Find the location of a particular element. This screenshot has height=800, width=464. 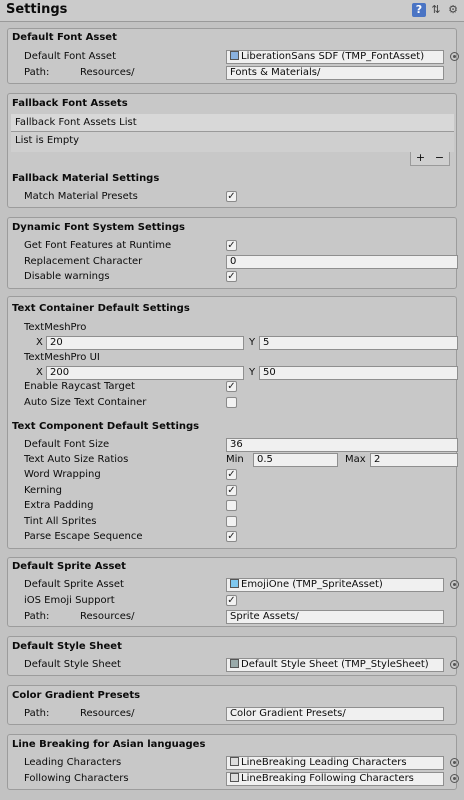

sprite-asset-icon is located at coordinates (234, 583).